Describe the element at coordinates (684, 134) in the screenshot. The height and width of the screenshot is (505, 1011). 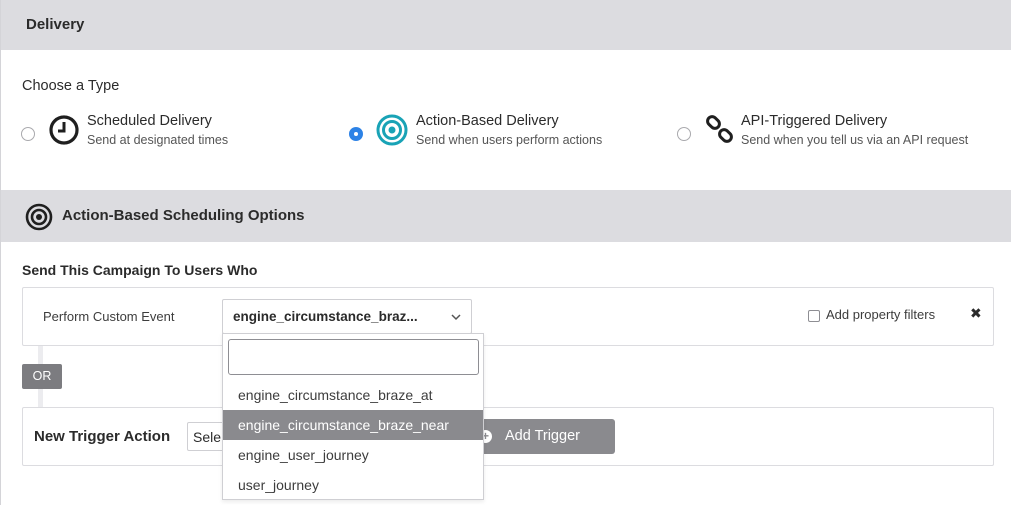
I see `api-triggered-delivery-radio` at that location.